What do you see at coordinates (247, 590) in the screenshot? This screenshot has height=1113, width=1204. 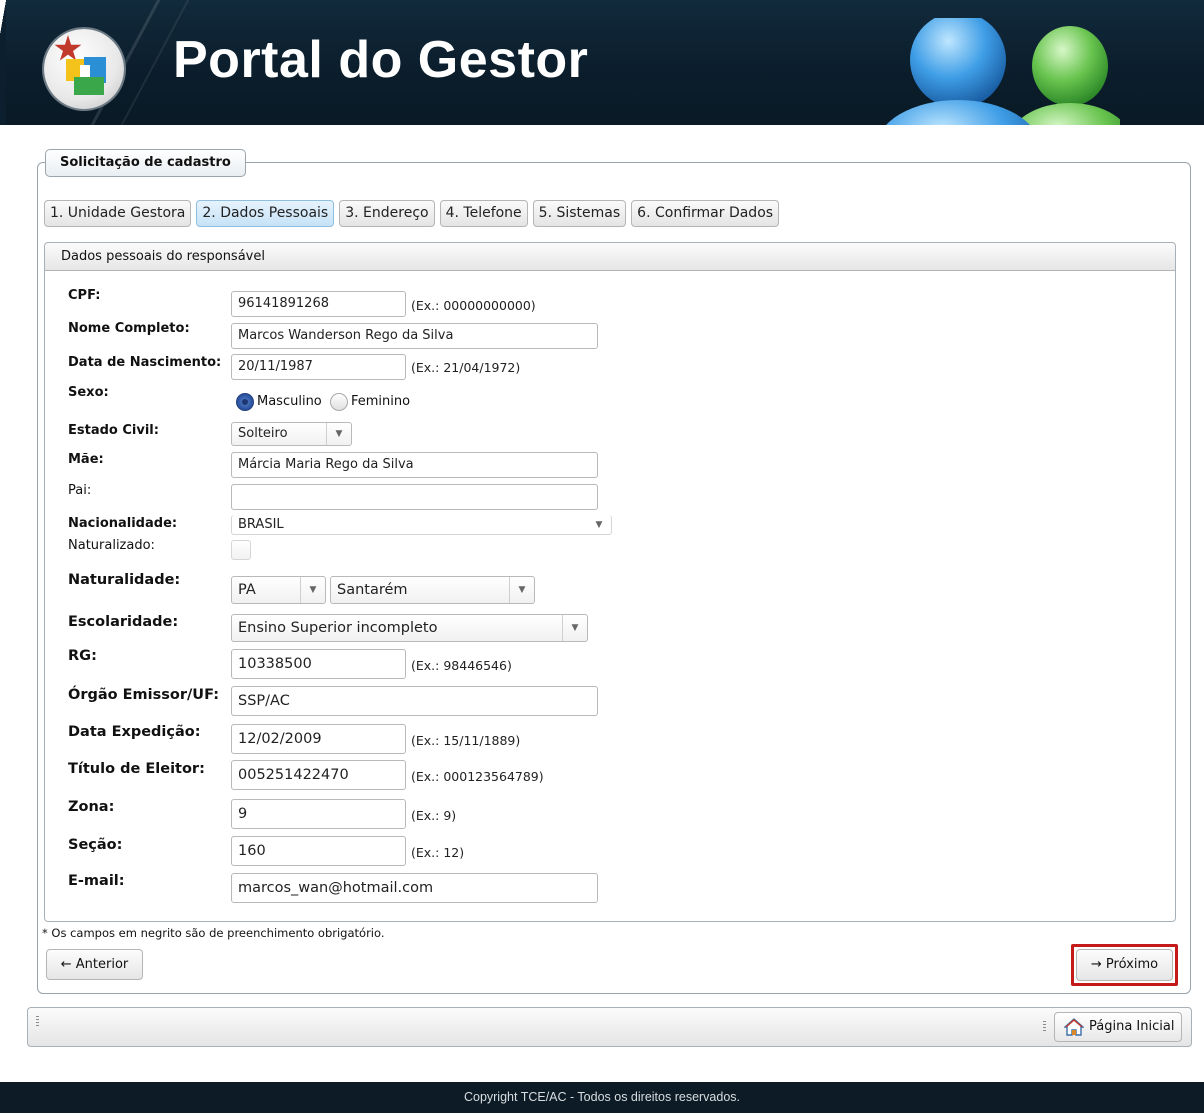 I see `naturalidade-uf-value: PA` at bounding box center [247, 590].